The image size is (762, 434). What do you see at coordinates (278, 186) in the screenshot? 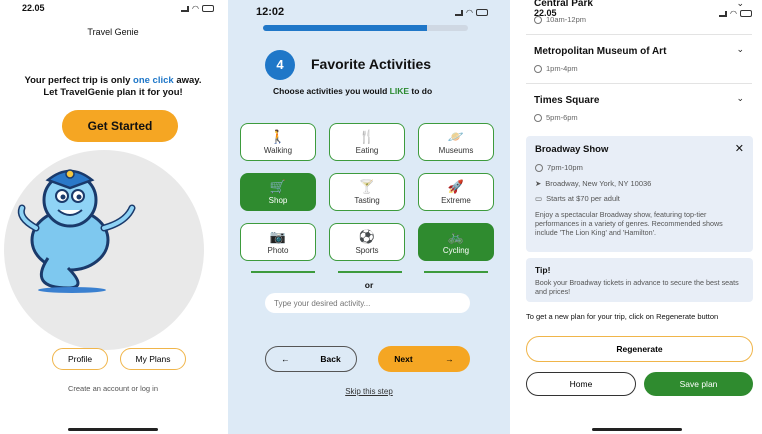
I see `shop-icon: 🛒` at bounding box center [278, 186].